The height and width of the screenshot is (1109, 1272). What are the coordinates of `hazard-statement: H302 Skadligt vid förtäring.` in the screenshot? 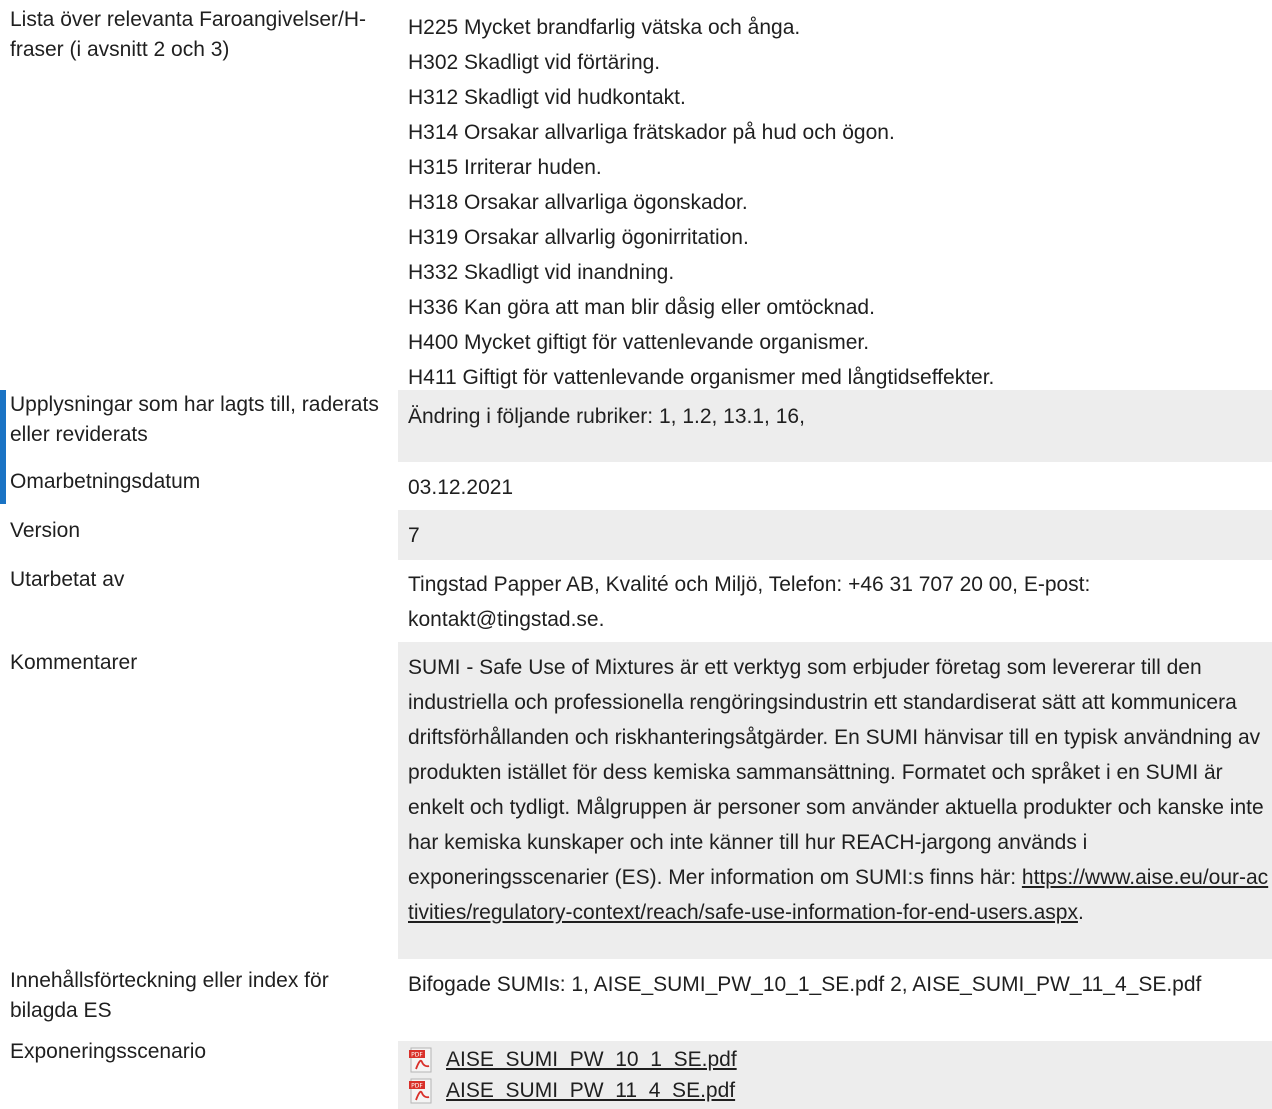 It's located at (534, 62).